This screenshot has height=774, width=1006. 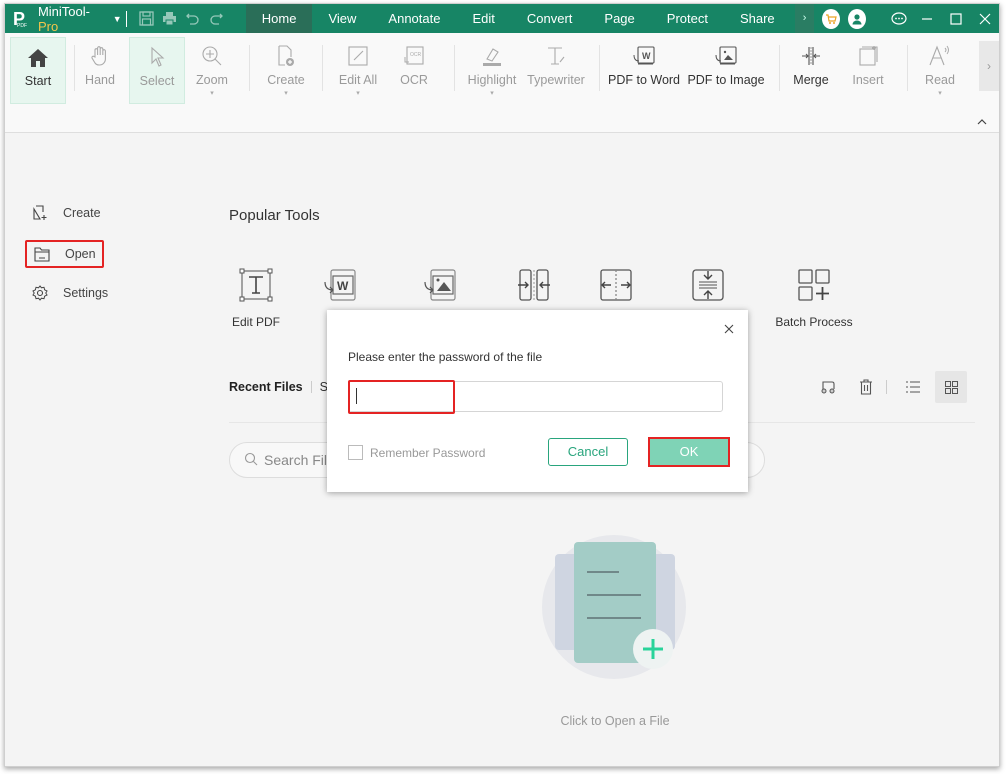 I want to click on cancel-button: Cancel, so click(x=588, y=452).